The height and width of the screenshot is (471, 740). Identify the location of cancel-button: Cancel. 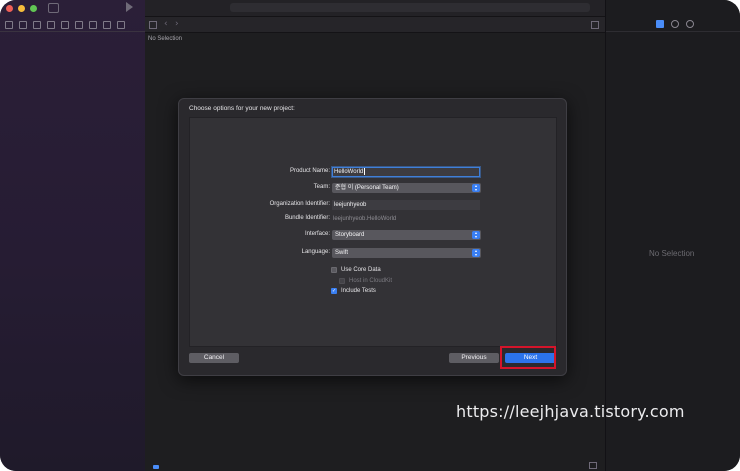
(214, 358).